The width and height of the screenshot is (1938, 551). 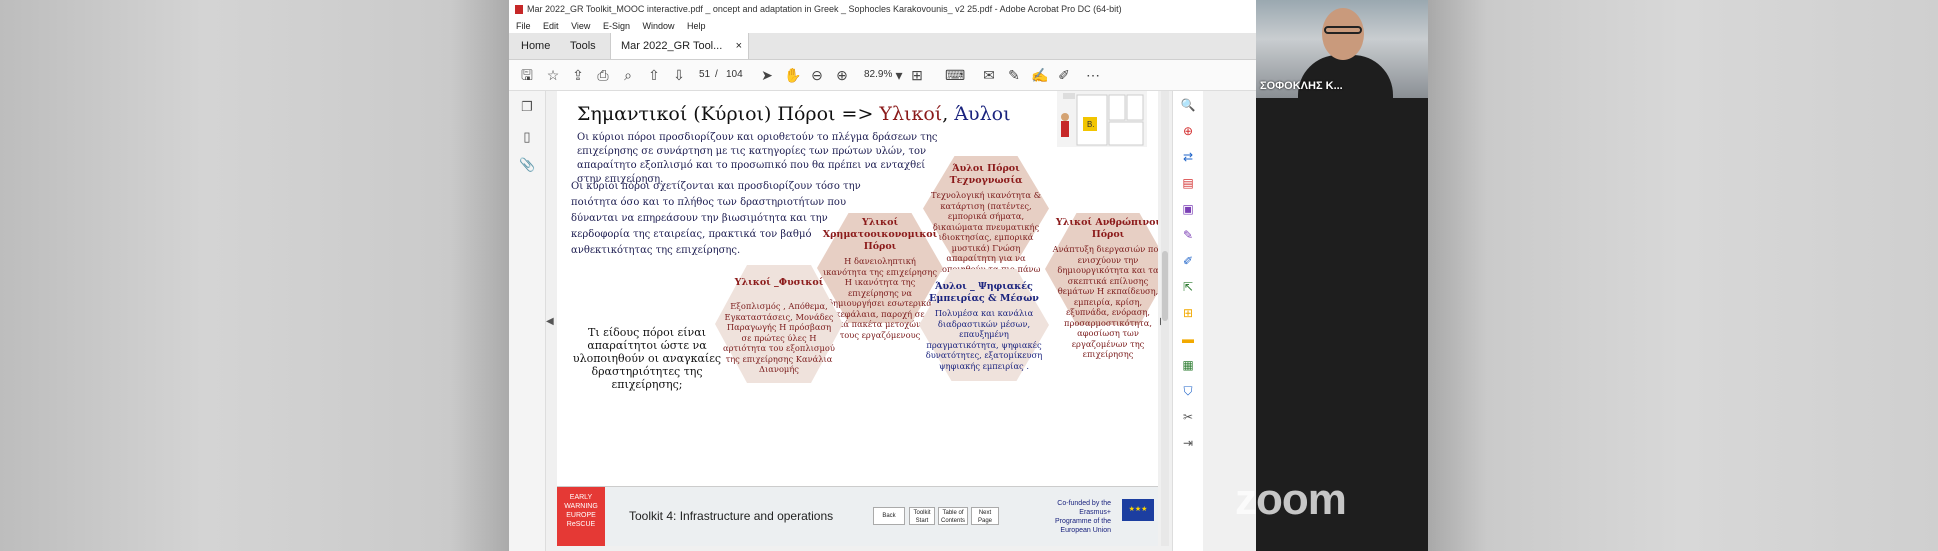 I want to click on slide-title-main: Σημαντικοί (Κύριοι) Πόροι =>, so click(x=725, y=114).